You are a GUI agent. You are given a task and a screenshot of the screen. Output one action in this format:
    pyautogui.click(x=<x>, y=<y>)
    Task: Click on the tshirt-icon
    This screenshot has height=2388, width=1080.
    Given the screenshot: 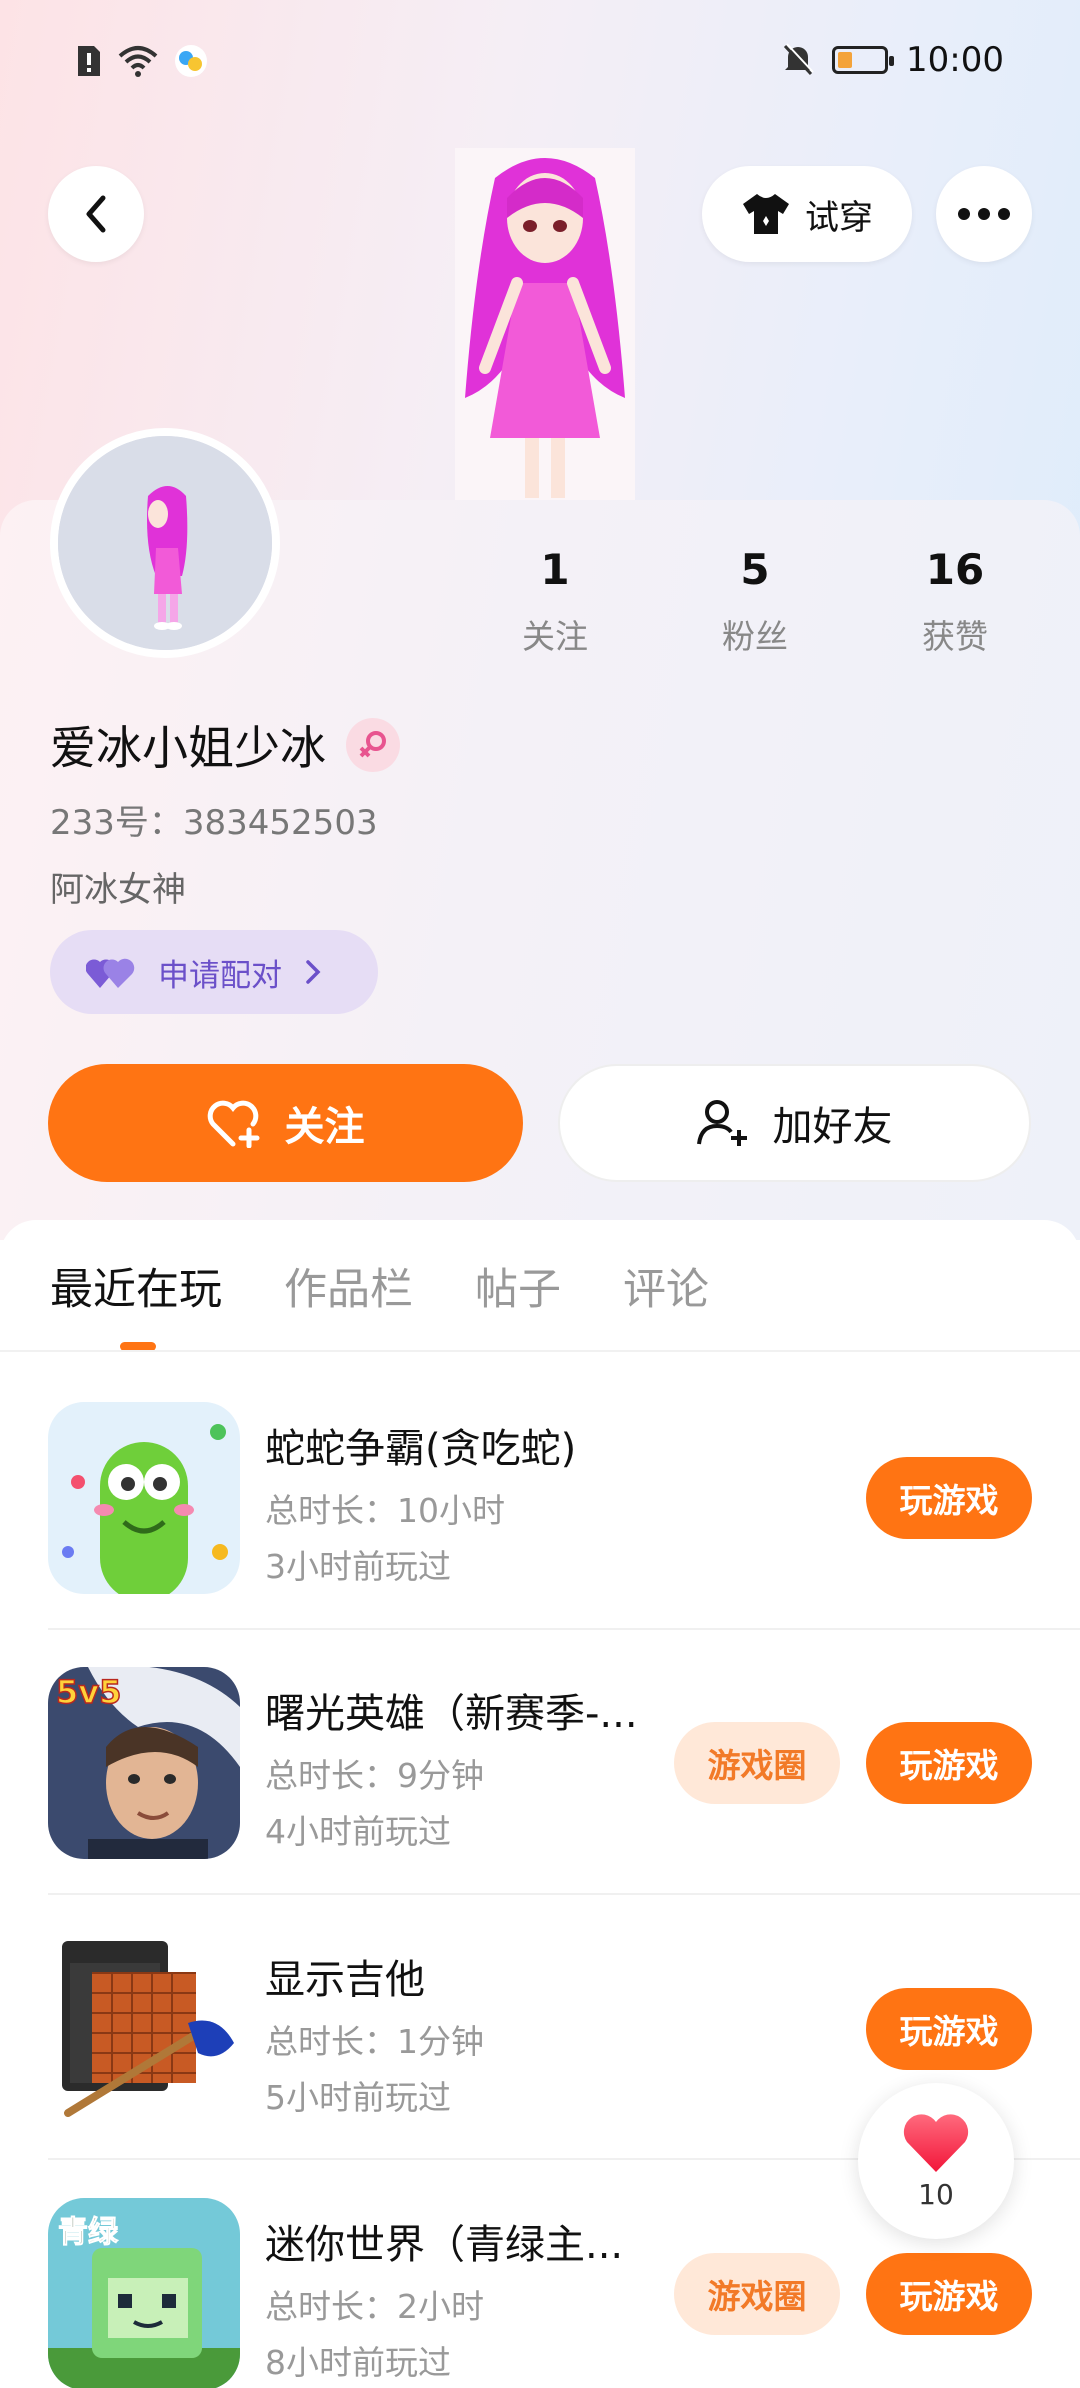 What is the action you would take?
    pyautogui.click(x=766, y=214)
    